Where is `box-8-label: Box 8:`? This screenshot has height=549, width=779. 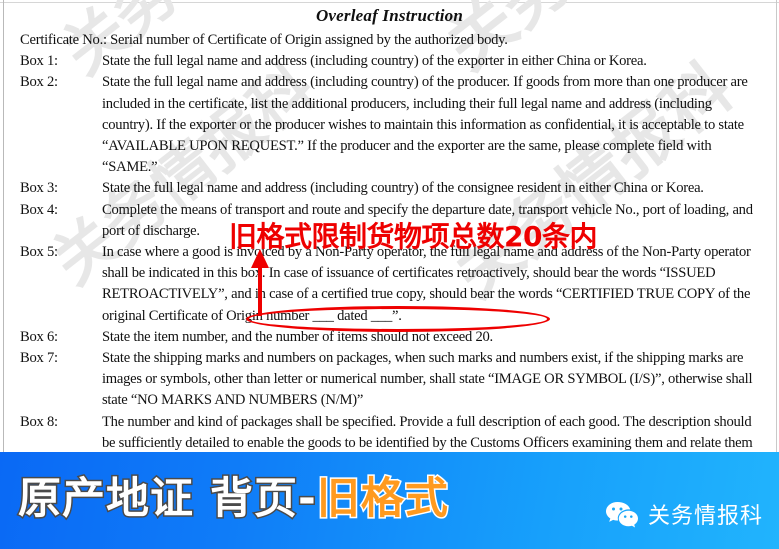
box-8-label: Box 8: is located at coordinates (39, 421).